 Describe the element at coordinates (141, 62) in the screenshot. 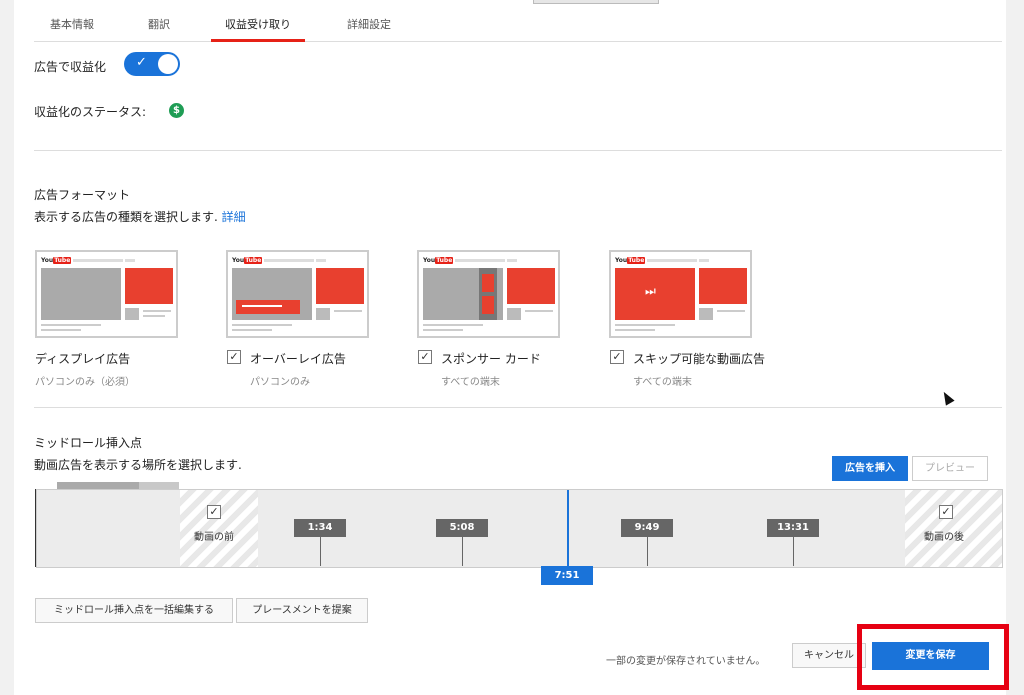

I see `checkmark-icon: ✓` at that location.